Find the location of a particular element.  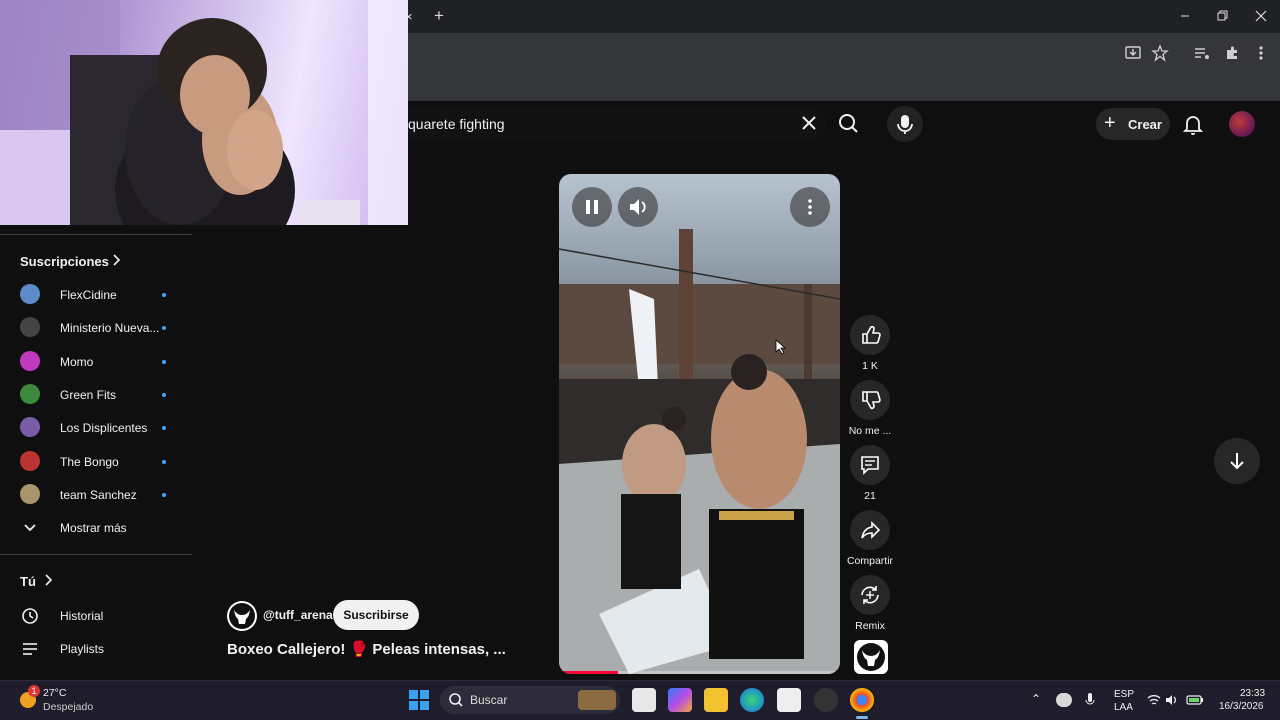

show-more-button: Mostrar más is located at coordinates (96, 527).